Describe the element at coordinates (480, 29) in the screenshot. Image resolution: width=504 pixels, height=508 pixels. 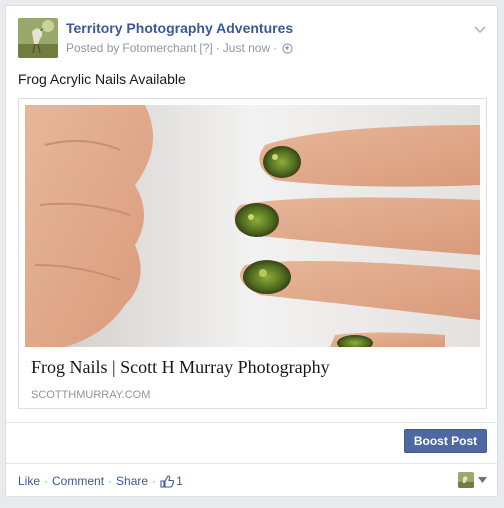
I see `chevron-down-icon` at that location.